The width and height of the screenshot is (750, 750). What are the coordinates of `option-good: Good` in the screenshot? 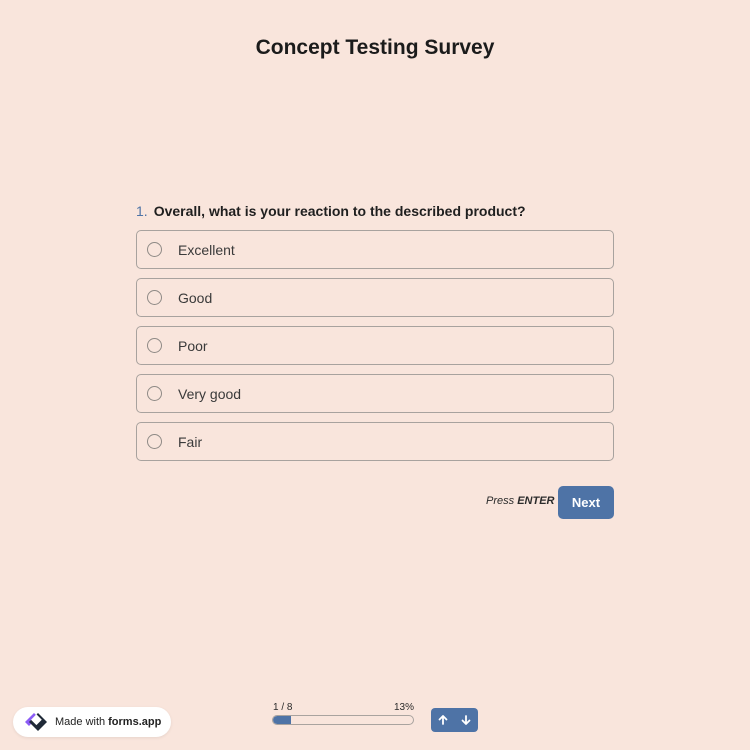 It's located at (375, 297).